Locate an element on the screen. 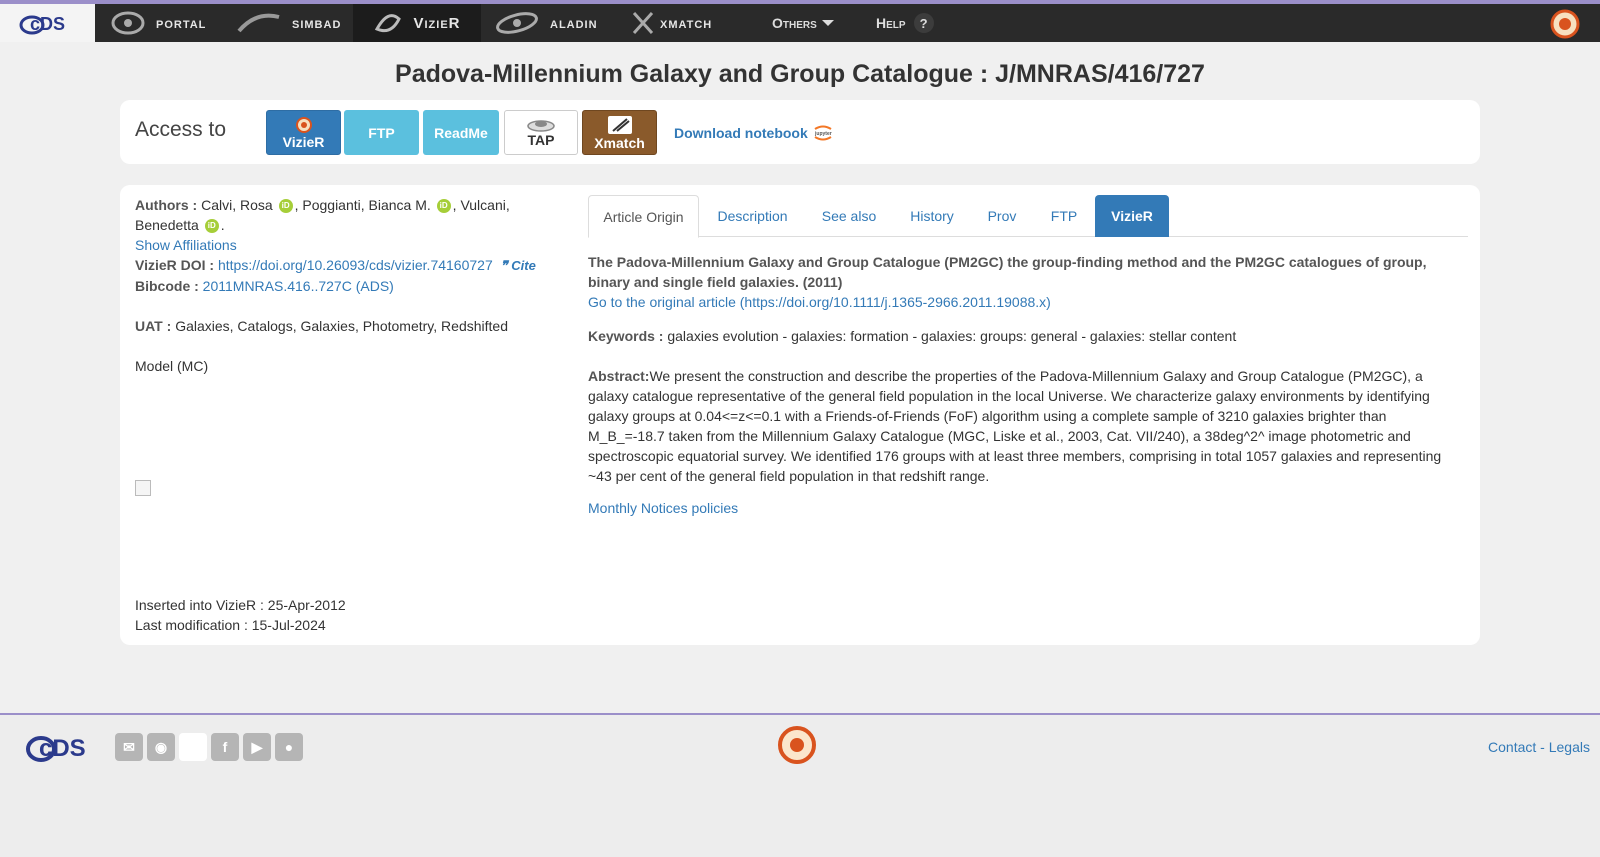 This screenshot has height=857, width=1600. tab-article-origin: Article Origin is located at coordinates (643, 216).